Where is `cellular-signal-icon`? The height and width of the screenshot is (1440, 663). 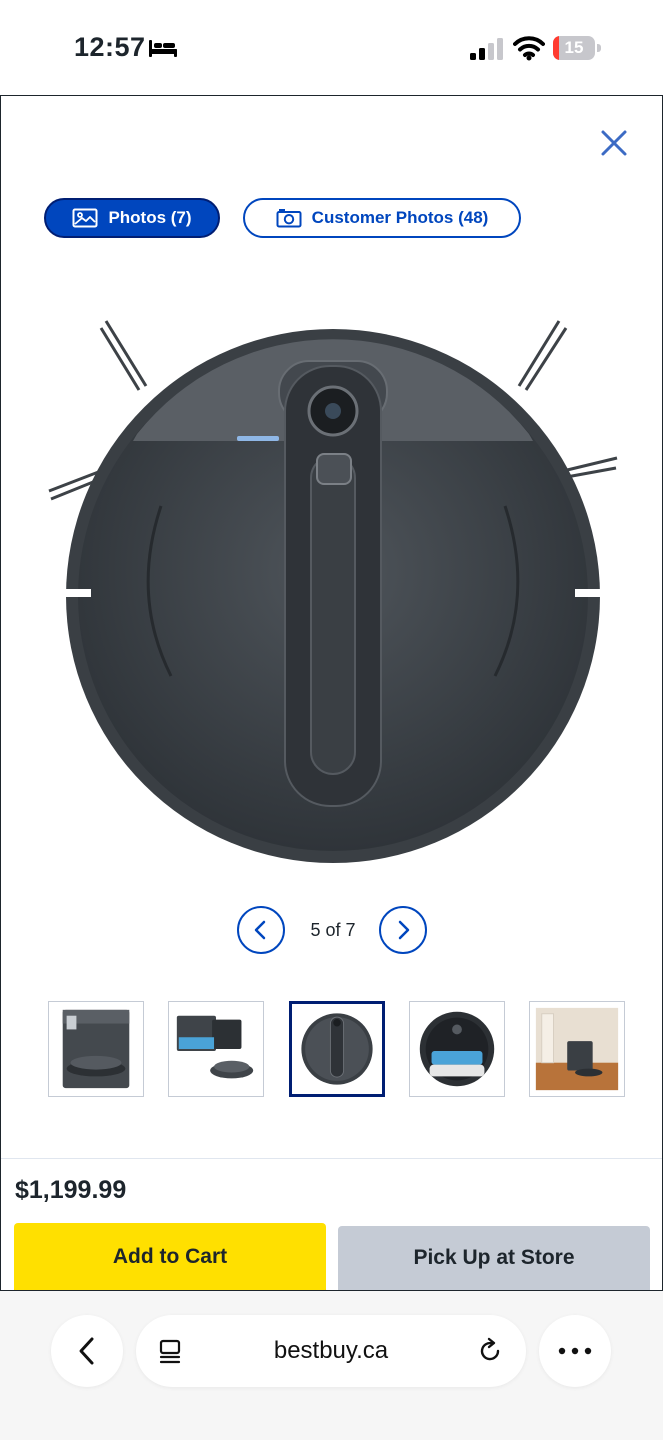 cellular-signal-icon is located at coordinates (486, 49).